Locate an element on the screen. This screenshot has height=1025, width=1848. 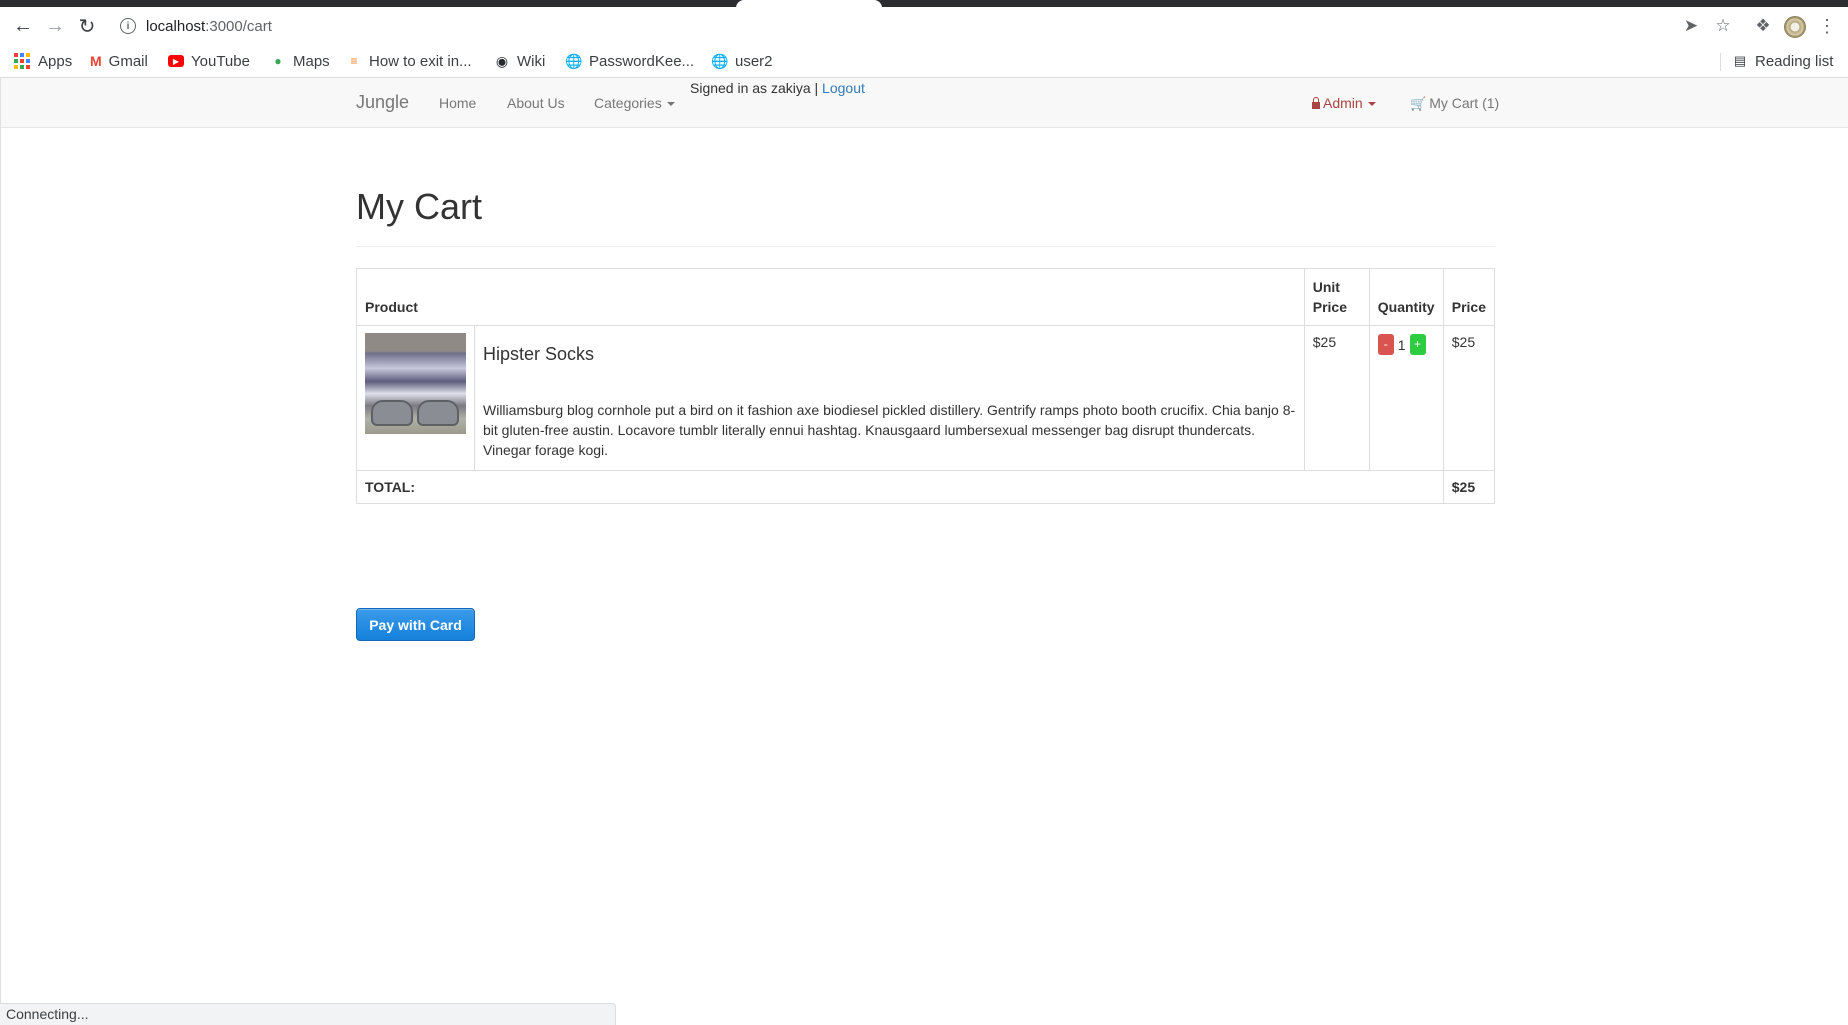
maps-pin-icon: ● is located at coordinates (278, 61).